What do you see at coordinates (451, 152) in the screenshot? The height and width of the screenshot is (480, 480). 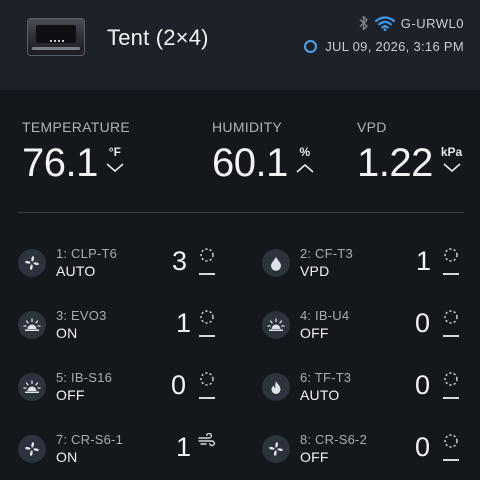 I see `metric-unit: kPa` at bounding box center [451, 152].